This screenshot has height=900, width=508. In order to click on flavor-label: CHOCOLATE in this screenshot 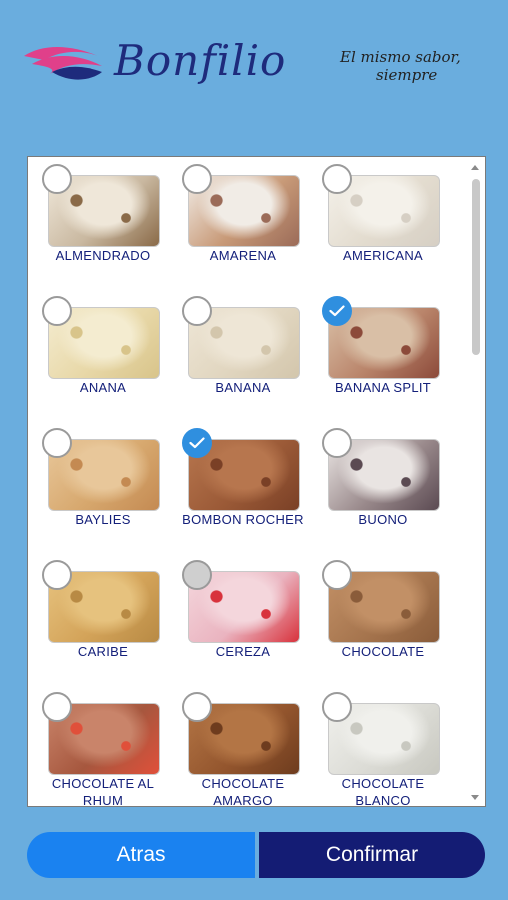, I will do `click(383, 651)`.